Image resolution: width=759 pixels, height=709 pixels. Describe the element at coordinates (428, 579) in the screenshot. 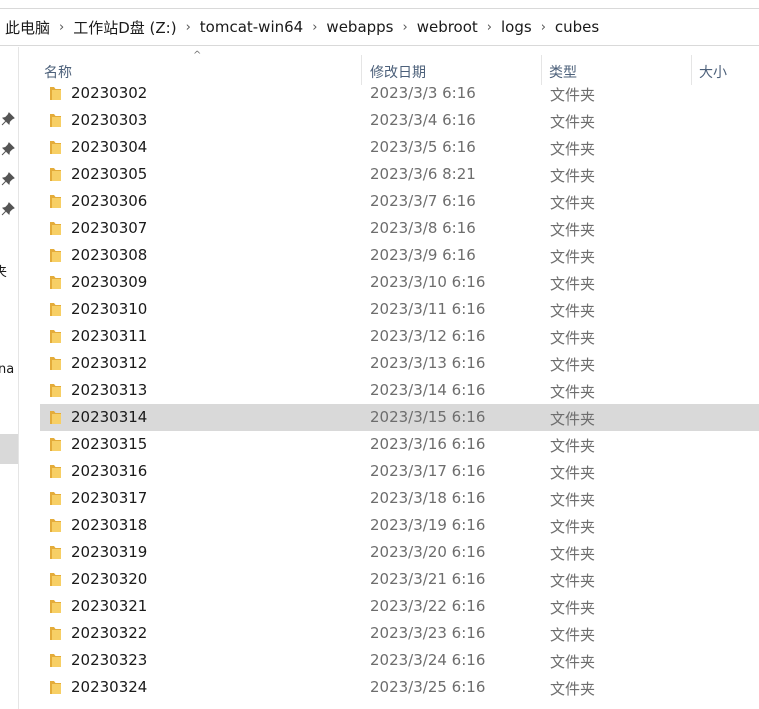

I see `file-modified: 2023/3/21 6:16` at that location.